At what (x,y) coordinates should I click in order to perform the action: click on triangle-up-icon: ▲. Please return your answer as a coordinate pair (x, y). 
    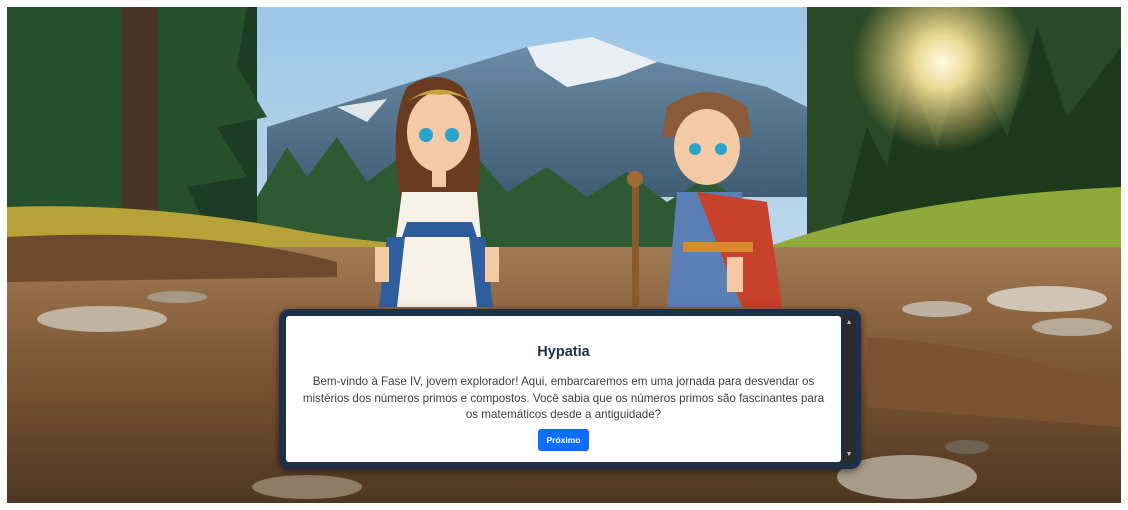
    Looking at the image, I should click on (849, 323).